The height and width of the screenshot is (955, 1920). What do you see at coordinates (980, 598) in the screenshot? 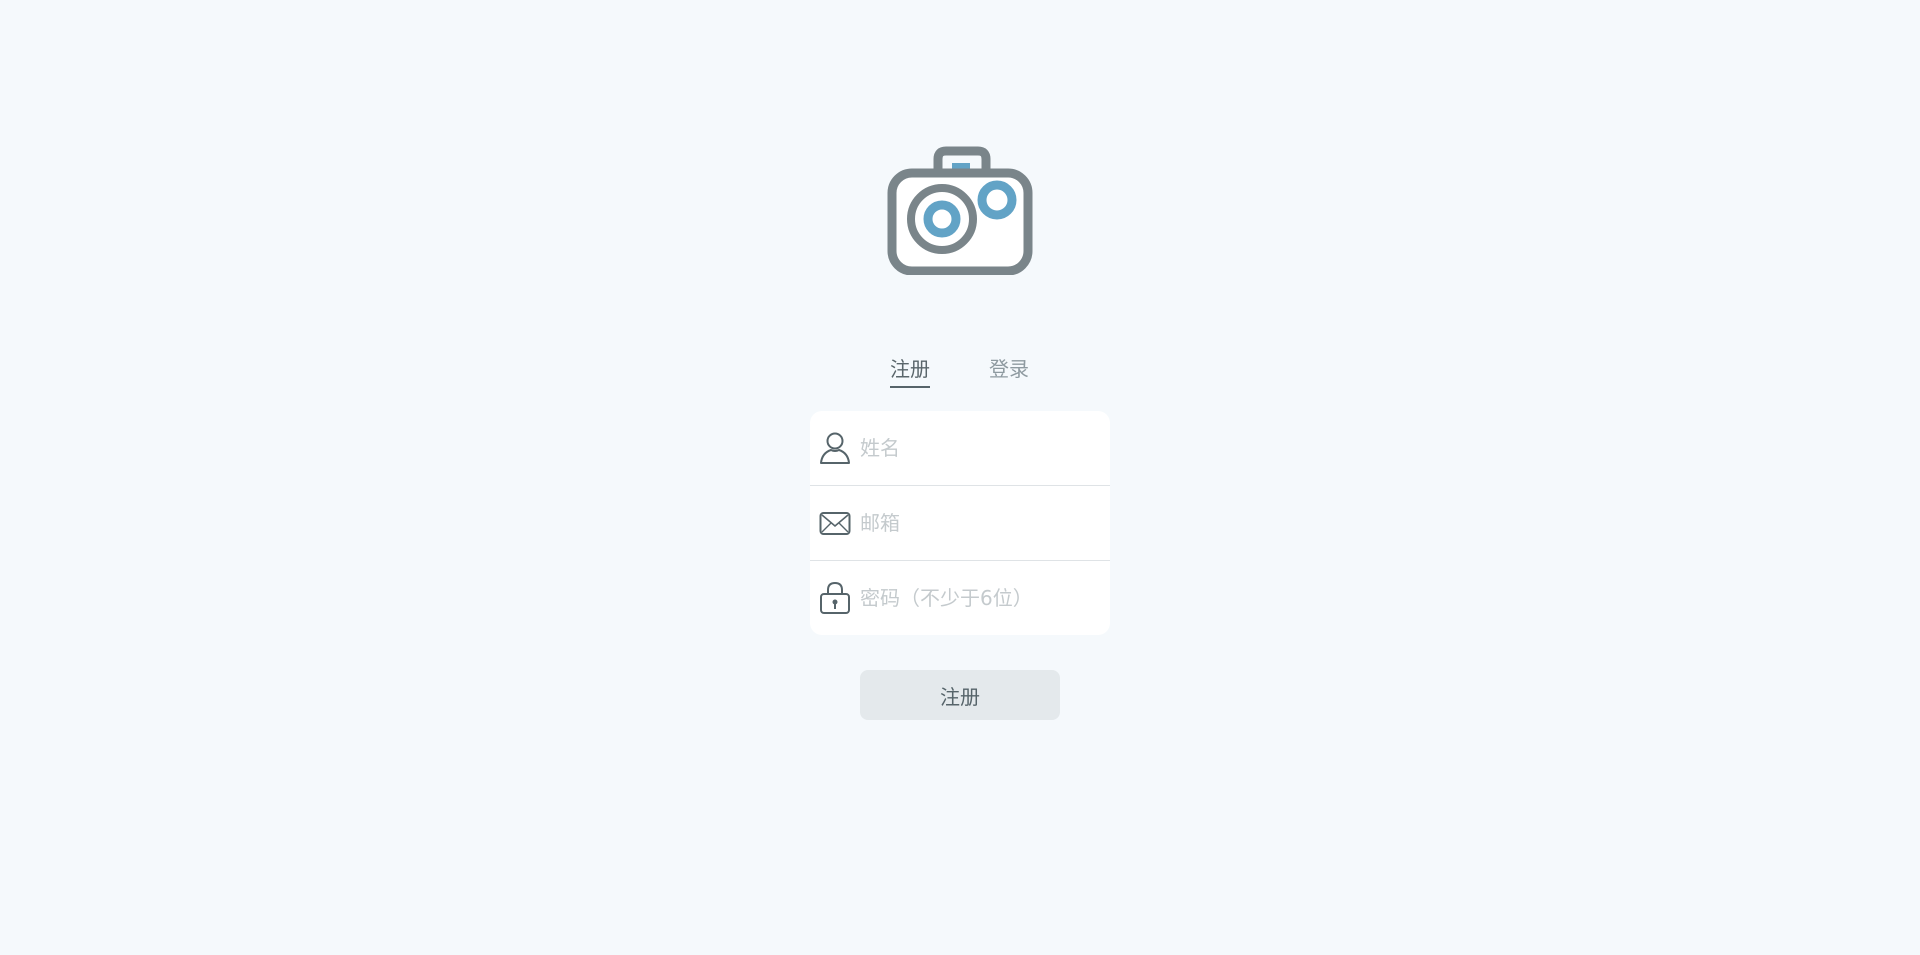
I see `password-input` at bounding box center [980, 598].